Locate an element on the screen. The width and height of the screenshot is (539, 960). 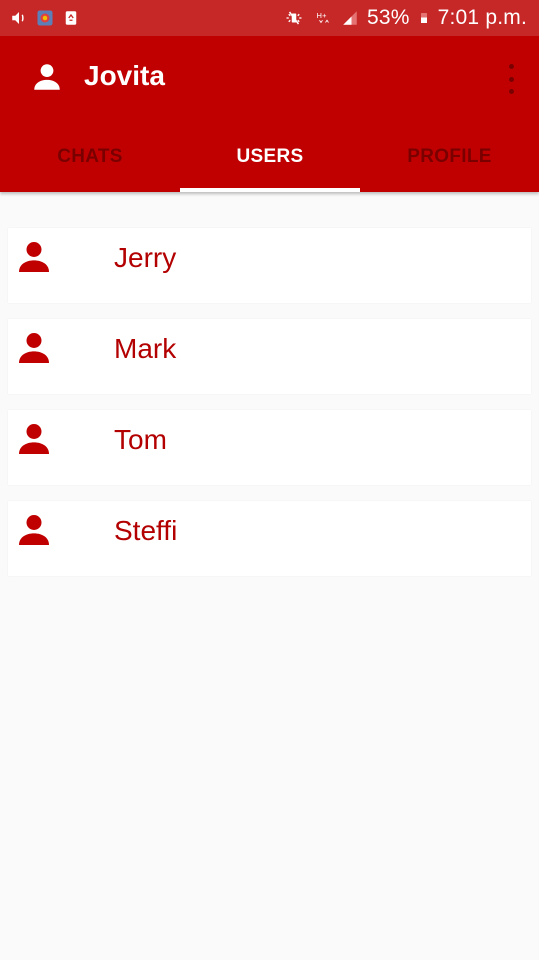
tab-chats: CHATS is located at coordinates (90, 157).